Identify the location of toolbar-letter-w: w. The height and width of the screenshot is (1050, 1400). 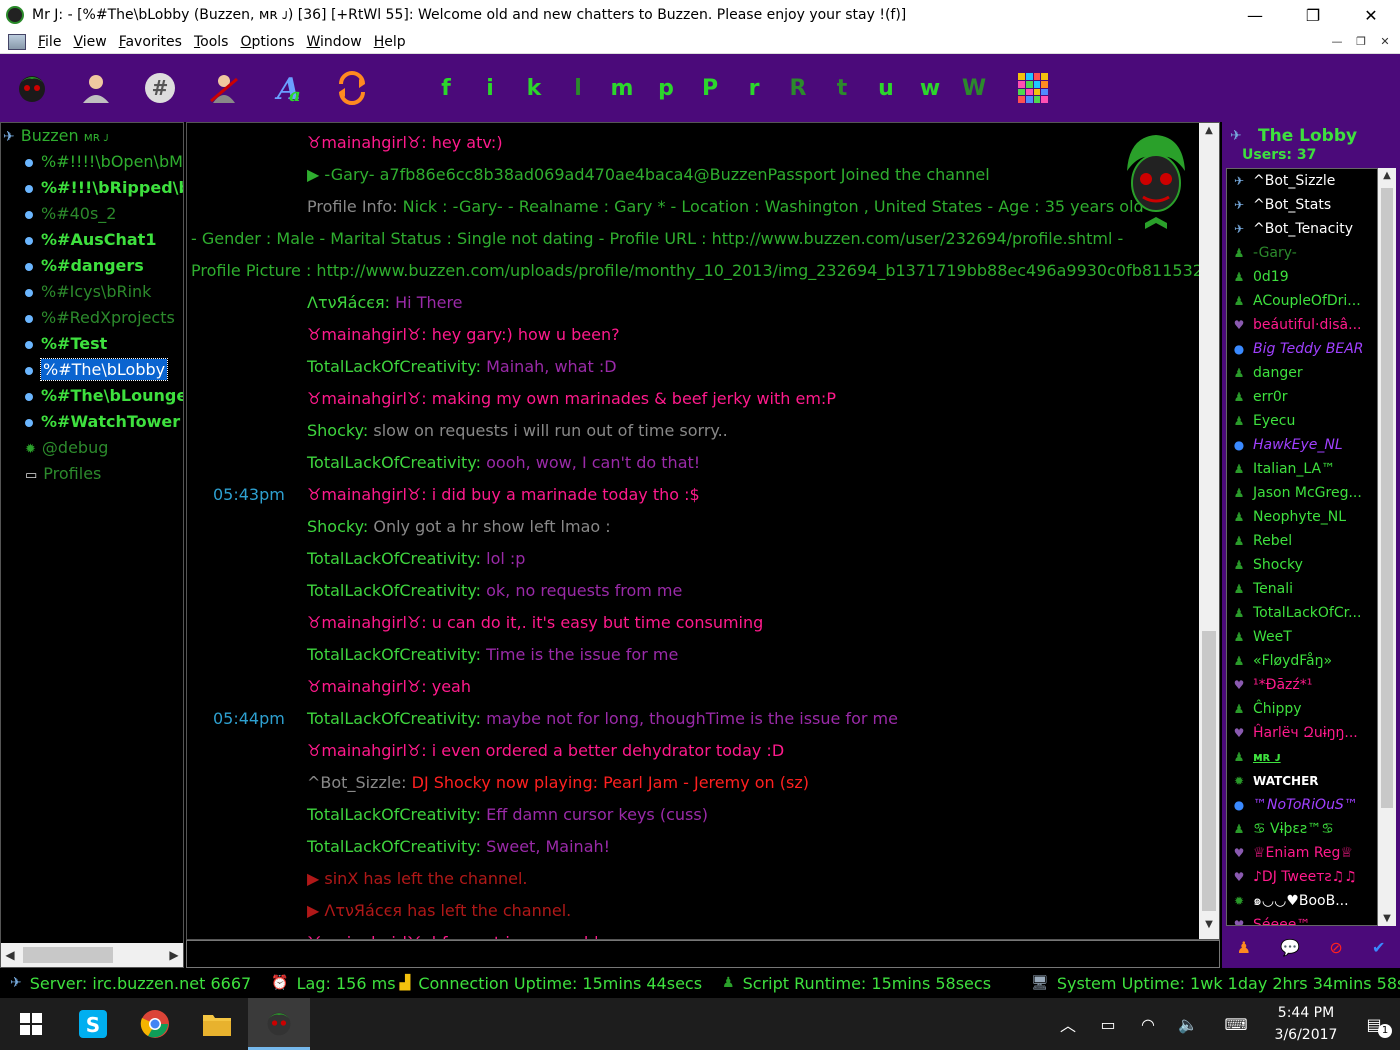
(930, 88).